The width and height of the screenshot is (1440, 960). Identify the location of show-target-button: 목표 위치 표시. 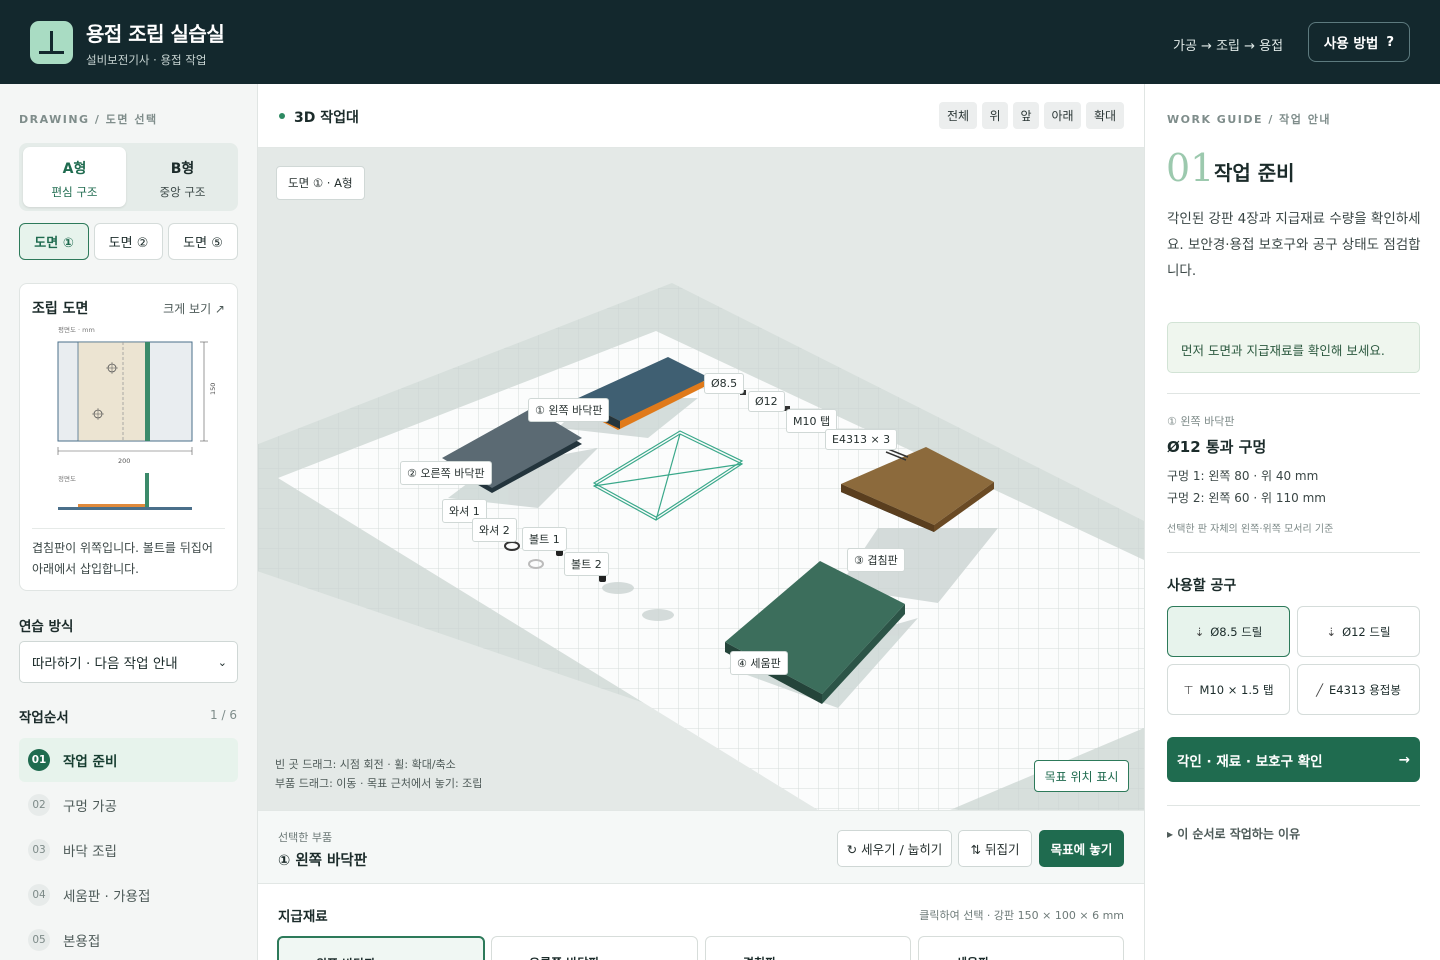
(1081, 776).